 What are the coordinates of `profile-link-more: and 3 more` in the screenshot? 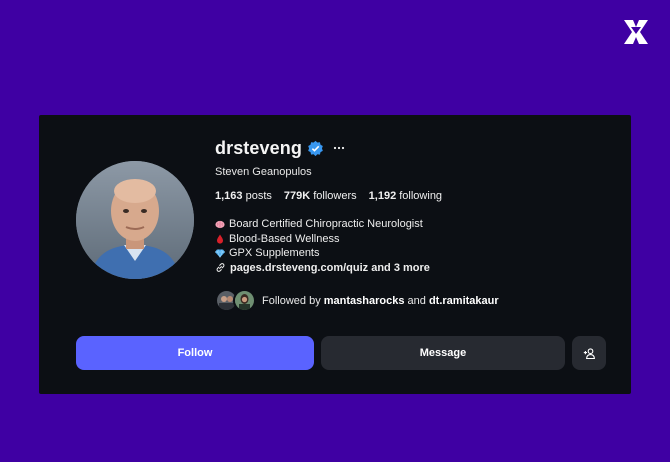 It's located at (399, 268).